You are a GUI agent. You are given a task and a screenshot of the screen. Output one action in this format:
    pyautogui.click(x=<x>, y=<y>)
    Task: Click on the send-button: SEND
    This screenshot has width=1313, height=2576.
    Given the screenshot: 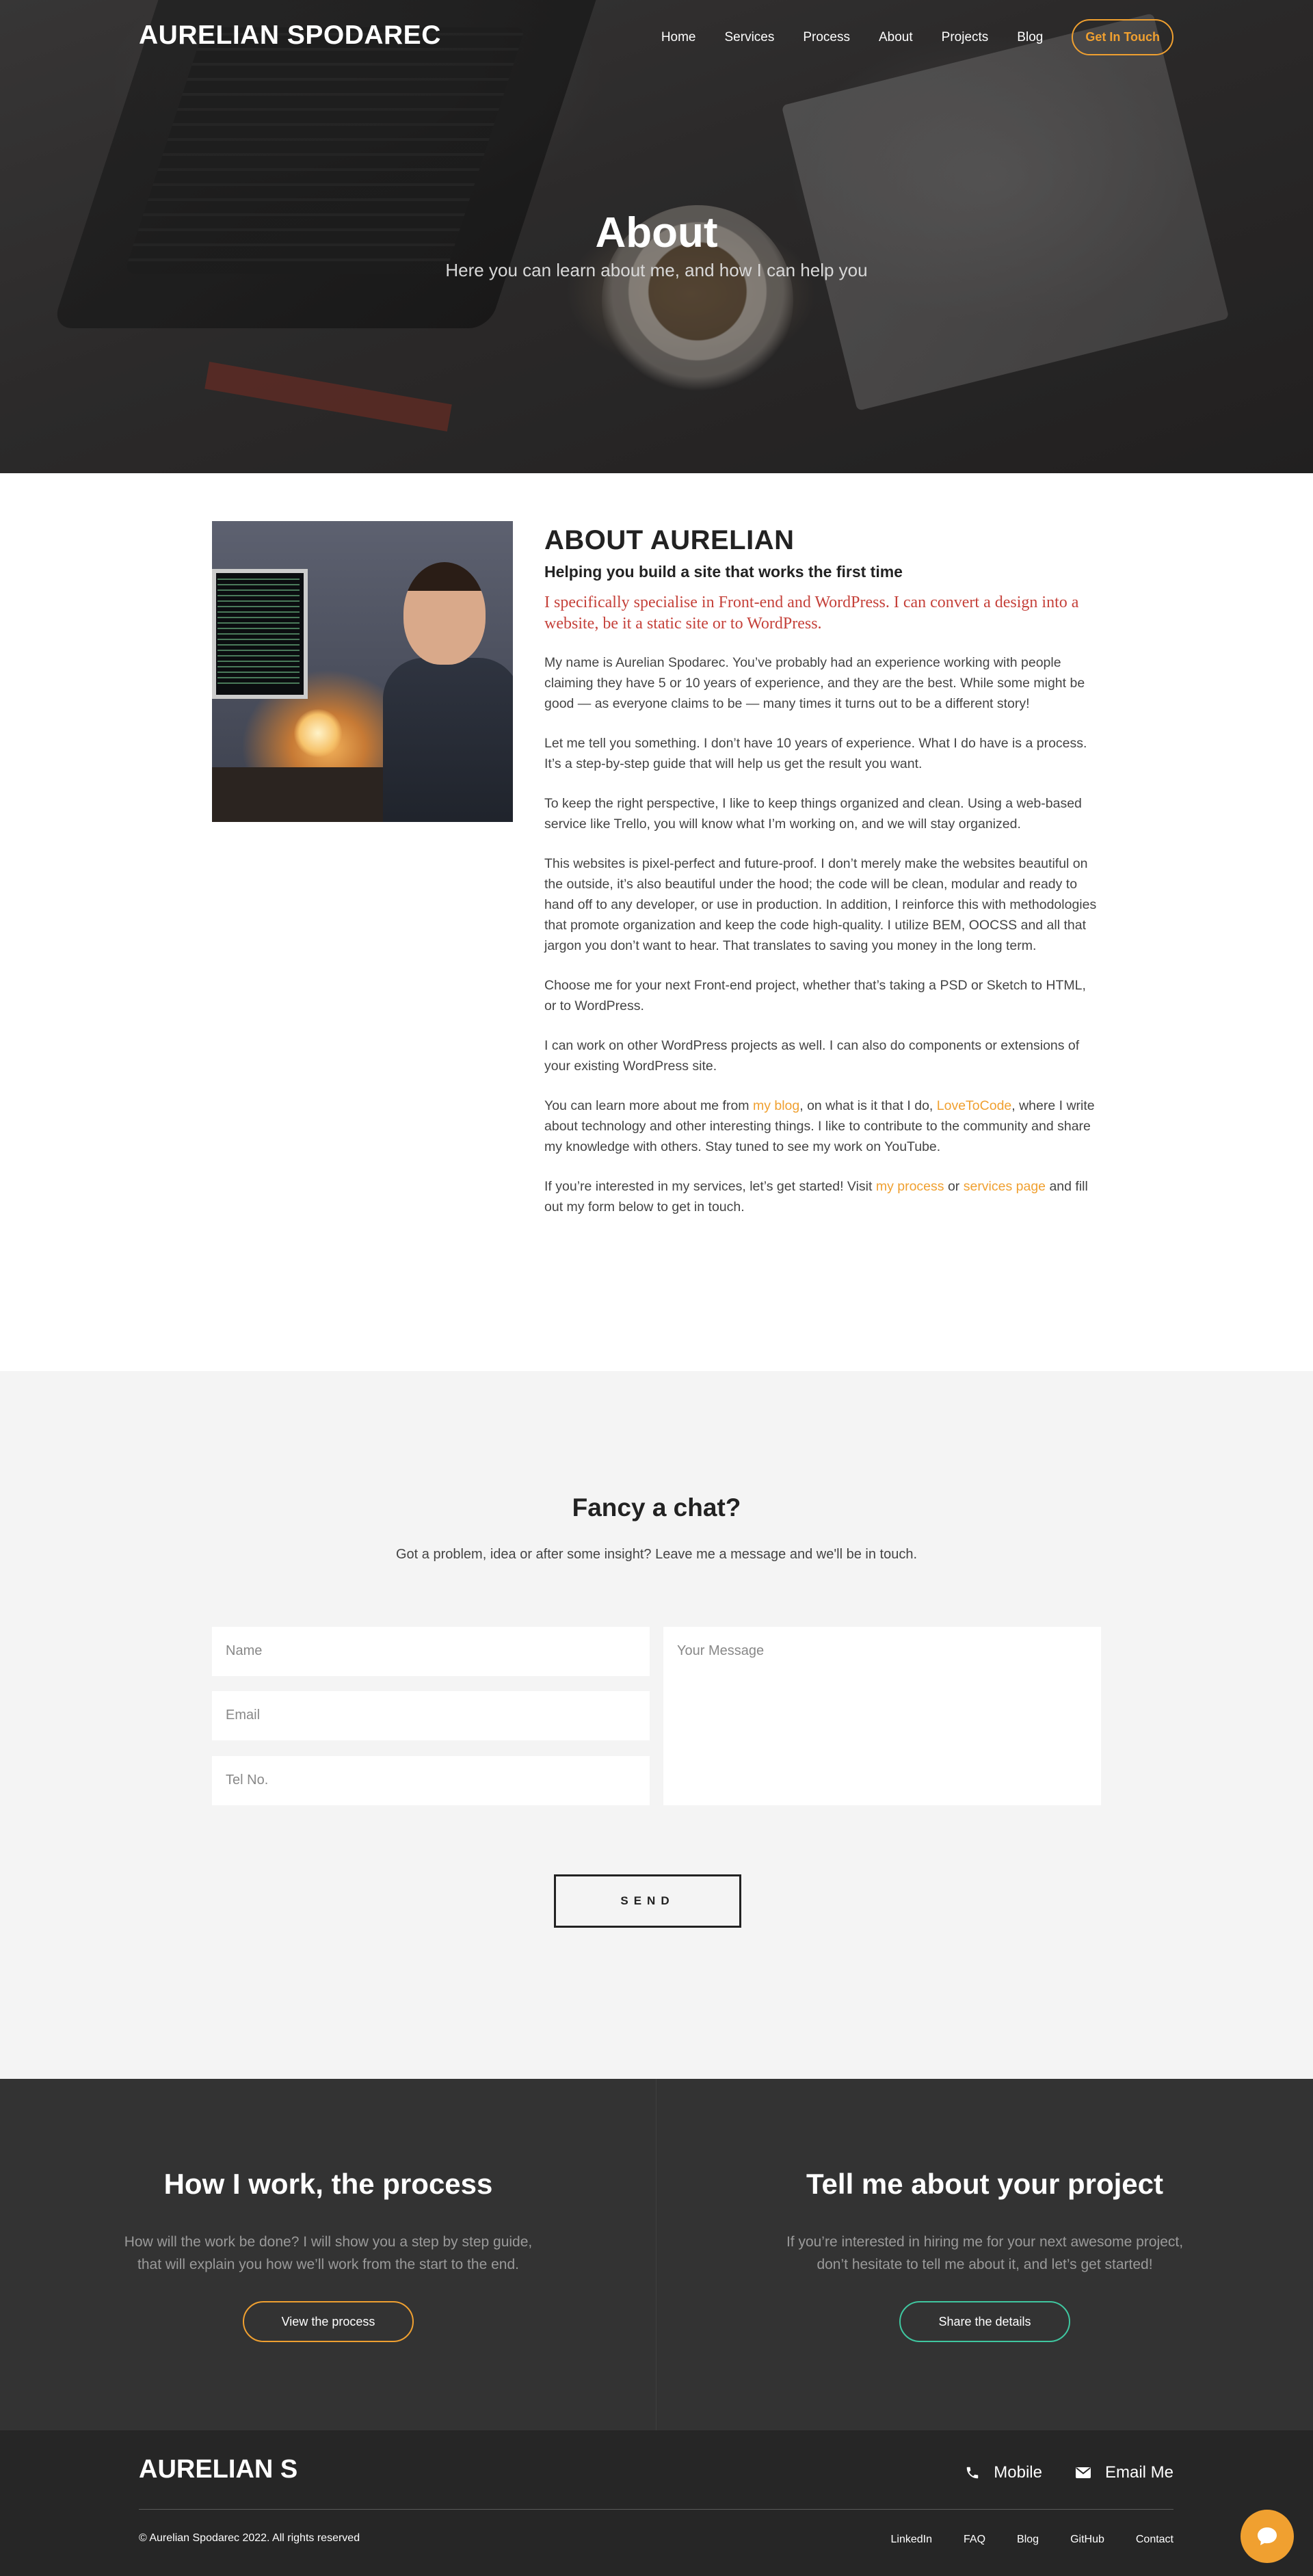 What is the action you would take?
    pyautogui.click(x=647, y=1901)
    